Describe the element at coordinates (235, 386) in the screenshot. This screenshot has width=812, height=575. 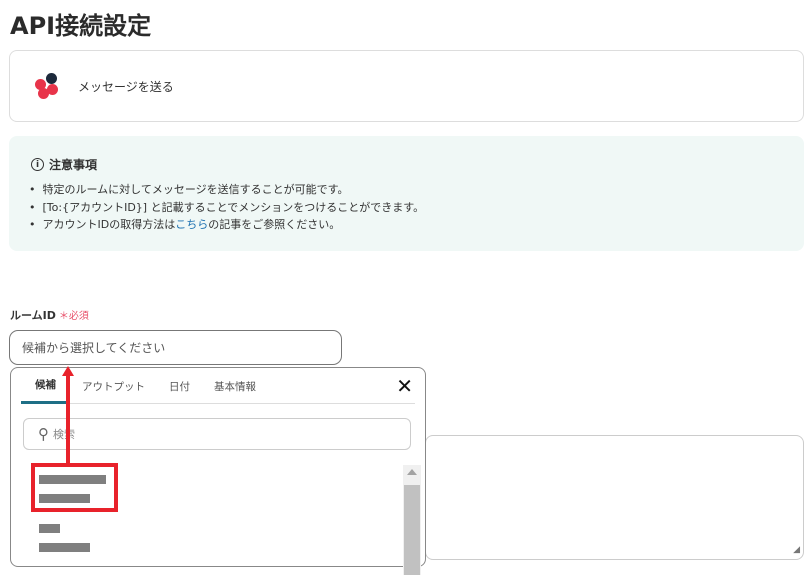
I see `tab-basic-info: 基本情報` at that location.